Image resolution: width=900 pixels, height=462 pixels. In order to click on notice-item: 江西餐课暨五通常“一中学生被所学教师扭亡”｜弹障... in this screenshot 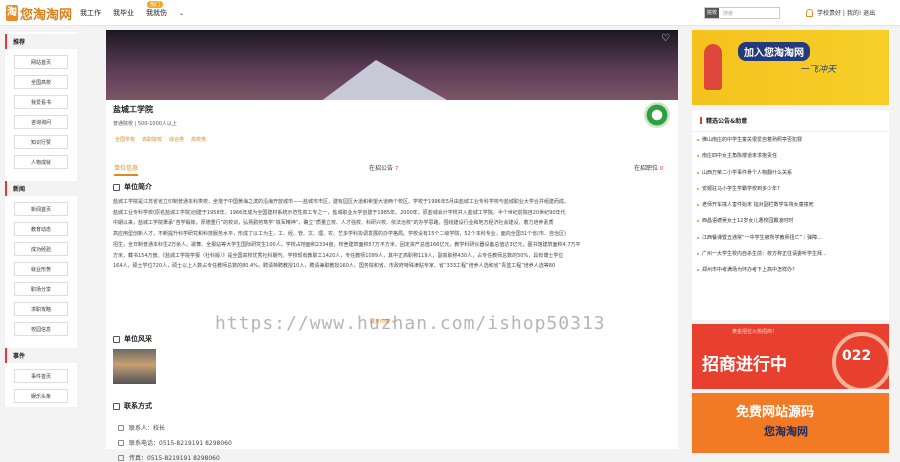, I will do `click(790, 238)`.